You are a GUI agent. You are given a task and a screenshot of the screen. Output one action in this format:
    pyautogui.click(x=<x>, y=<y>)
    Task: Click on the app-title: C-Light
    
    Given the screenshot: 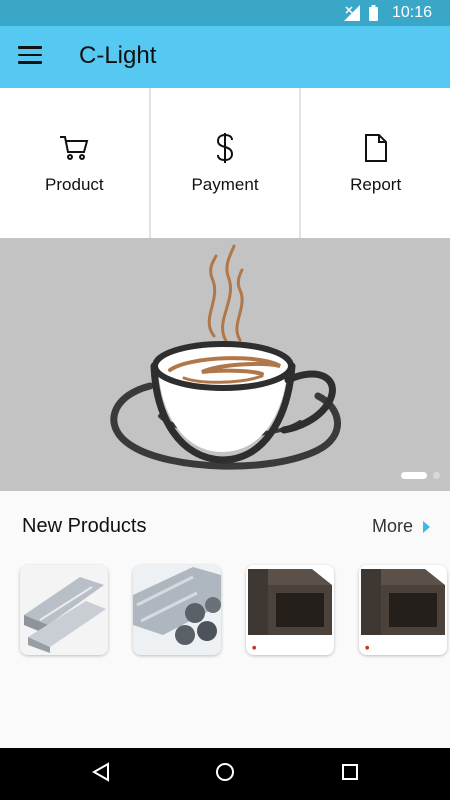 What is the action you would take?
    pyautogui.click(x=118, y=55)
    